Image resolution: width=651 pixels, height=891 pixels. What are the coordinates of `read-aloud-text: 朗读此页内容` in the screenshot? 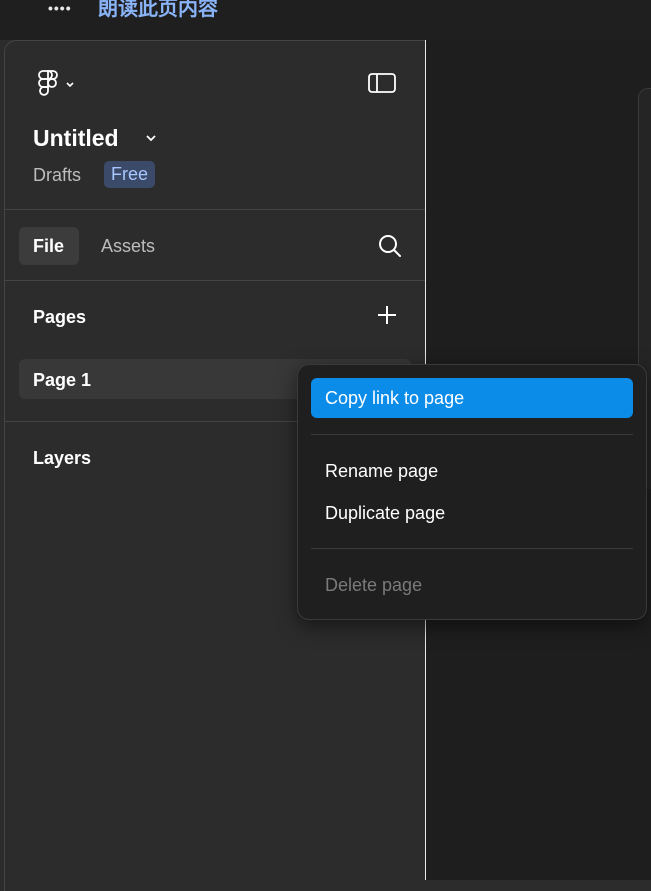 It's located at (158, 10).